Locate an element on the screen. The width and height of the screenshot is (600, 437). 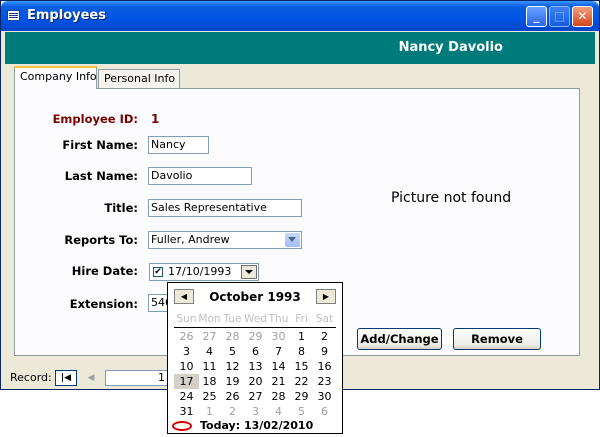
last-name-field: Davolio is located at coordinates (200, 176).